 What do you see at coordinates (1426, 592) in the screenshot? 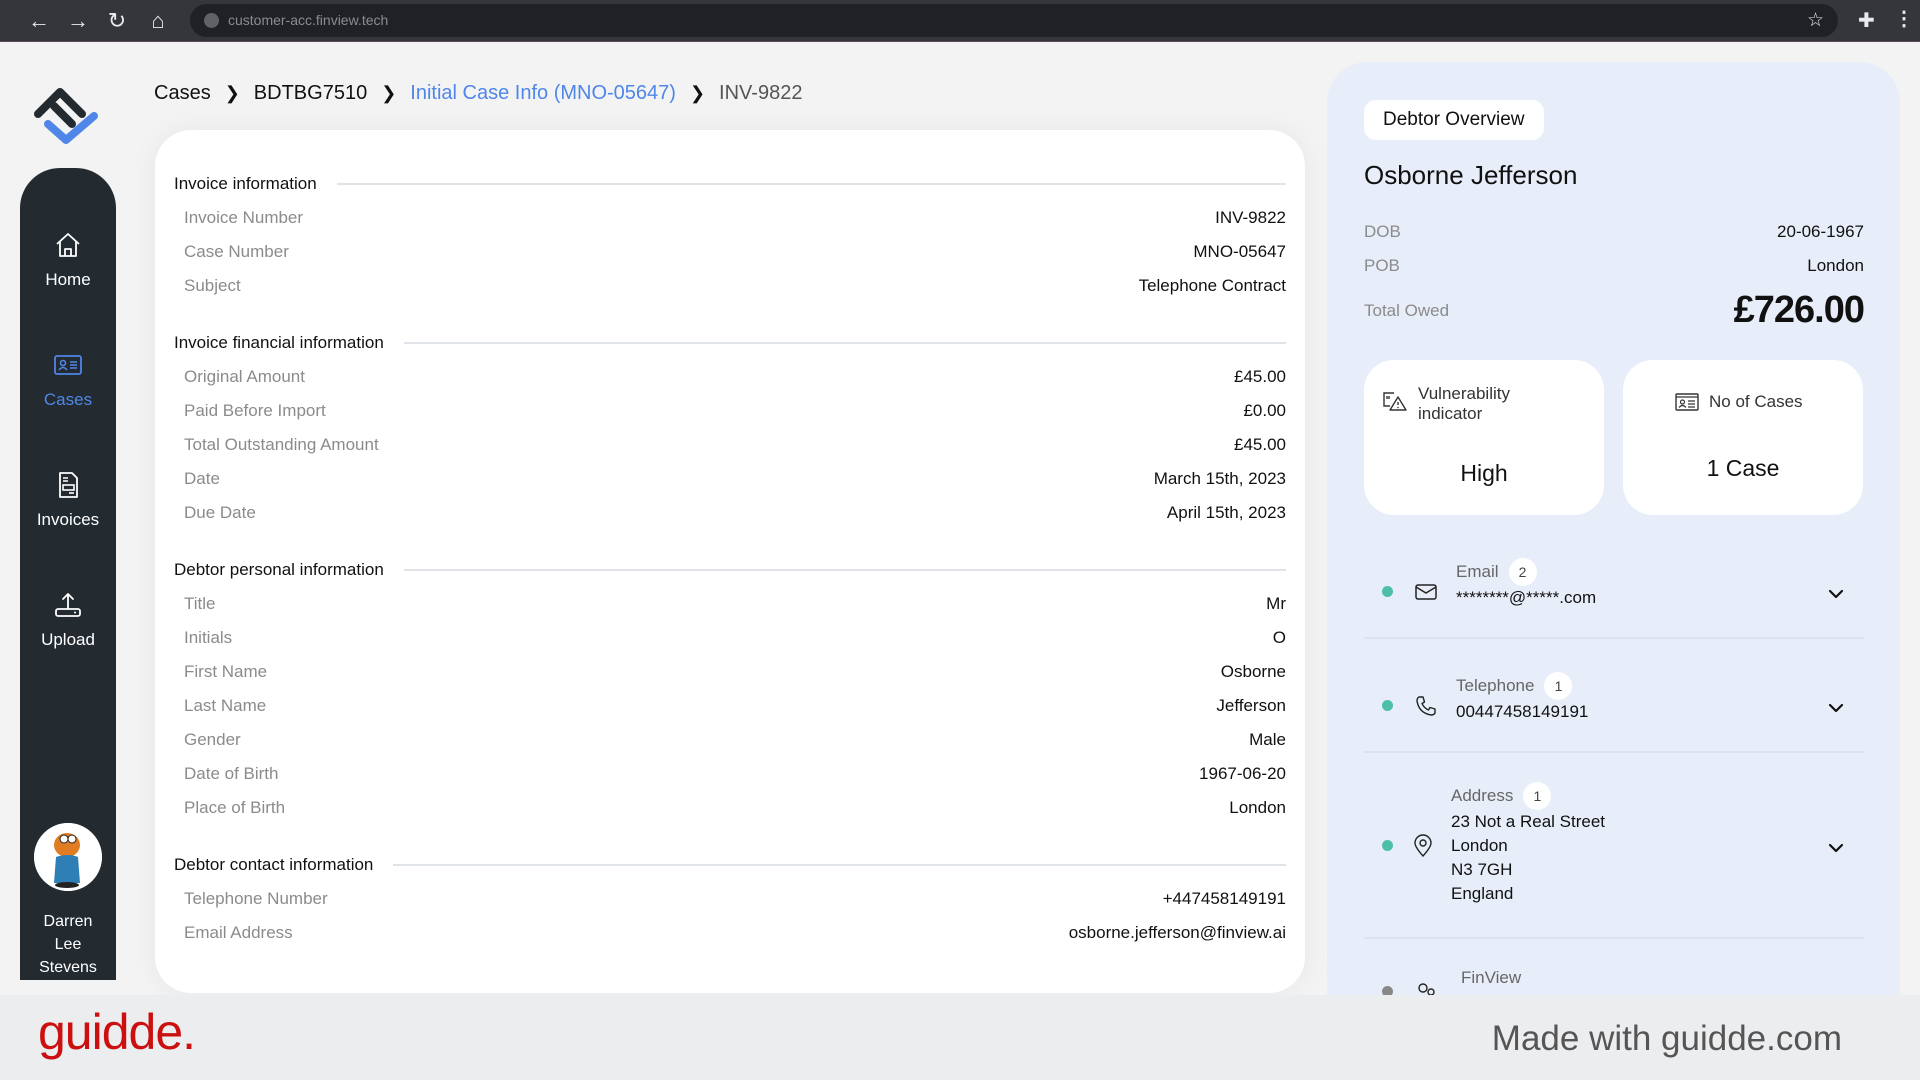
I see `envelope-icon` at bounding box center [1426, 592].